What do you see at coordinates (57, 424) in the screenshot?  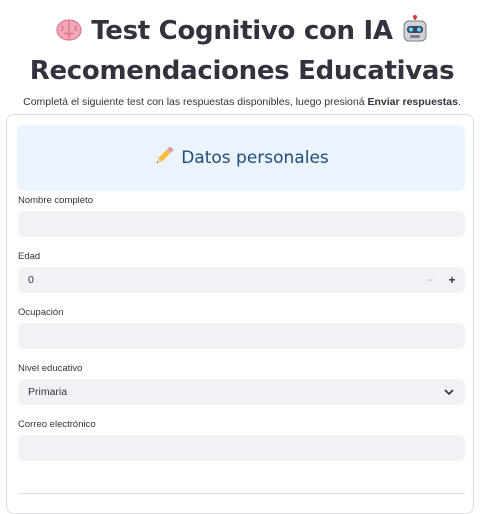 I see `email-label: Correo electrónico` at bounding box center [57, 424].